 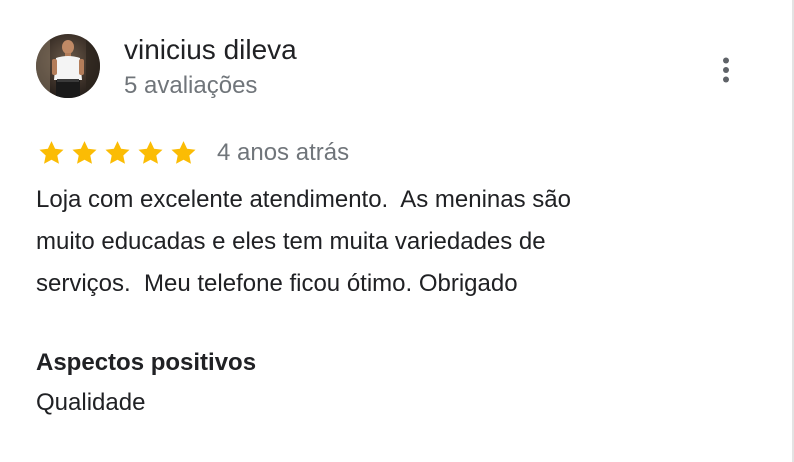 I want to click on rating-row: 4 anos atrás, so click(x=192, y=153).